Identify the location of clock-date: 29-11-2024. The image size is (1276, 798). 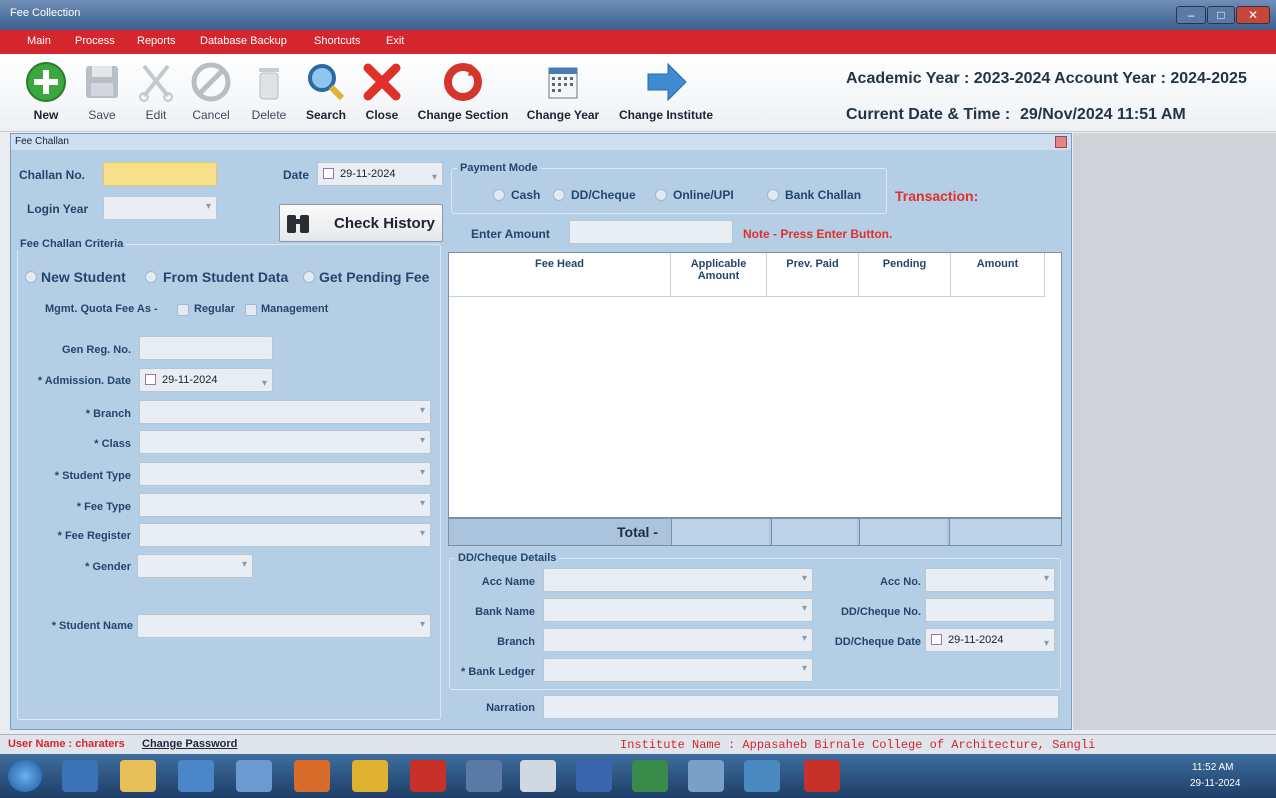
(1215, 783).